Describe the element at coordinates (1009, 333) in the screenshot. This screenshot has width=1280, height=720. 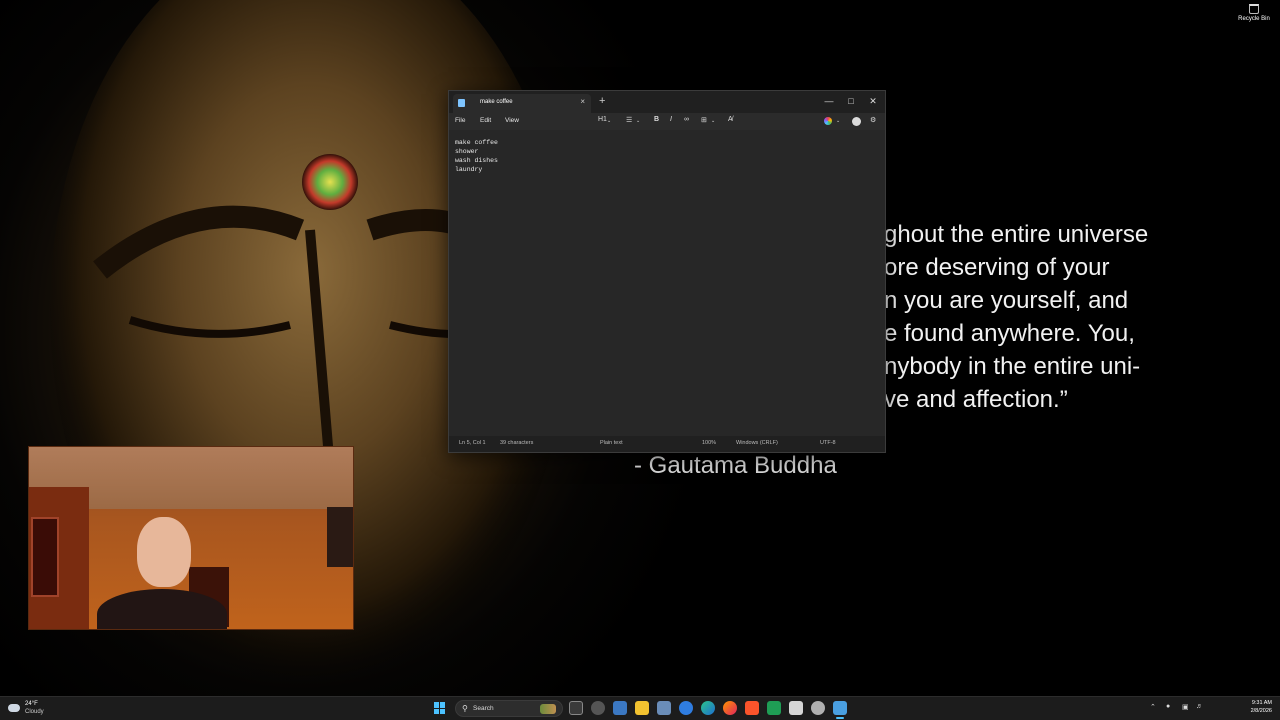
I see `quote-line: e found anywhere. You,` at that location.